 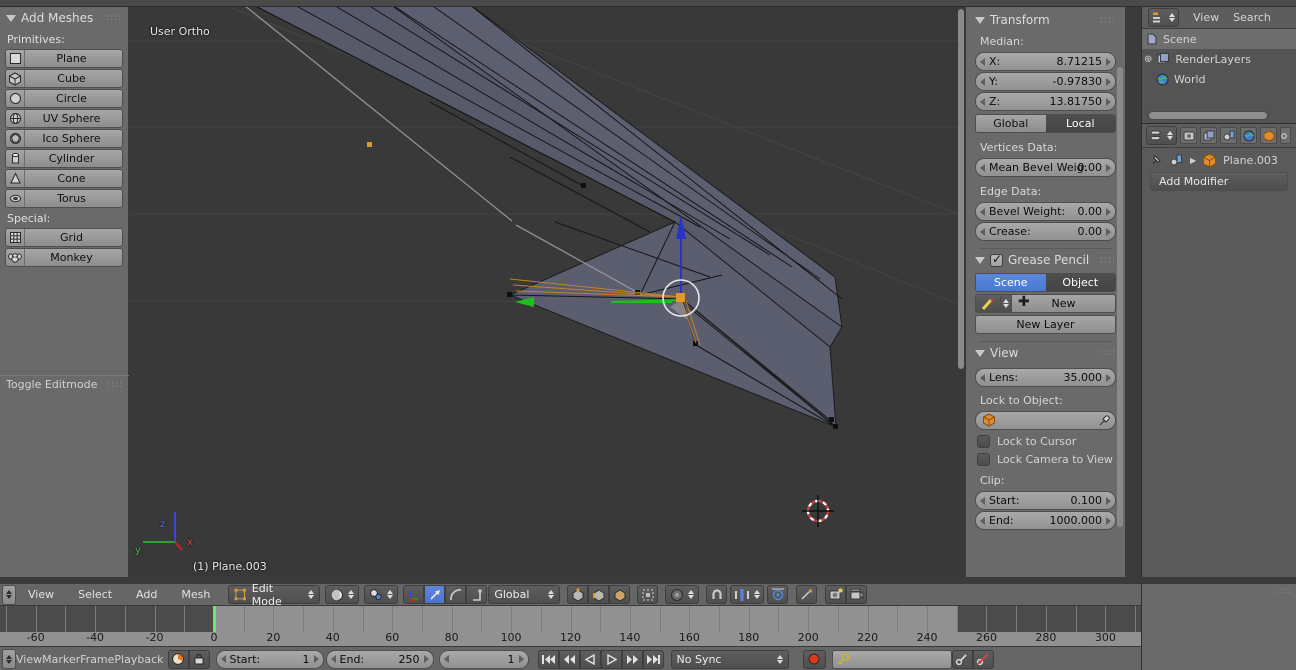 I want to click on median-z-field: Z: 13.81750, so click(x=1045, y=101).